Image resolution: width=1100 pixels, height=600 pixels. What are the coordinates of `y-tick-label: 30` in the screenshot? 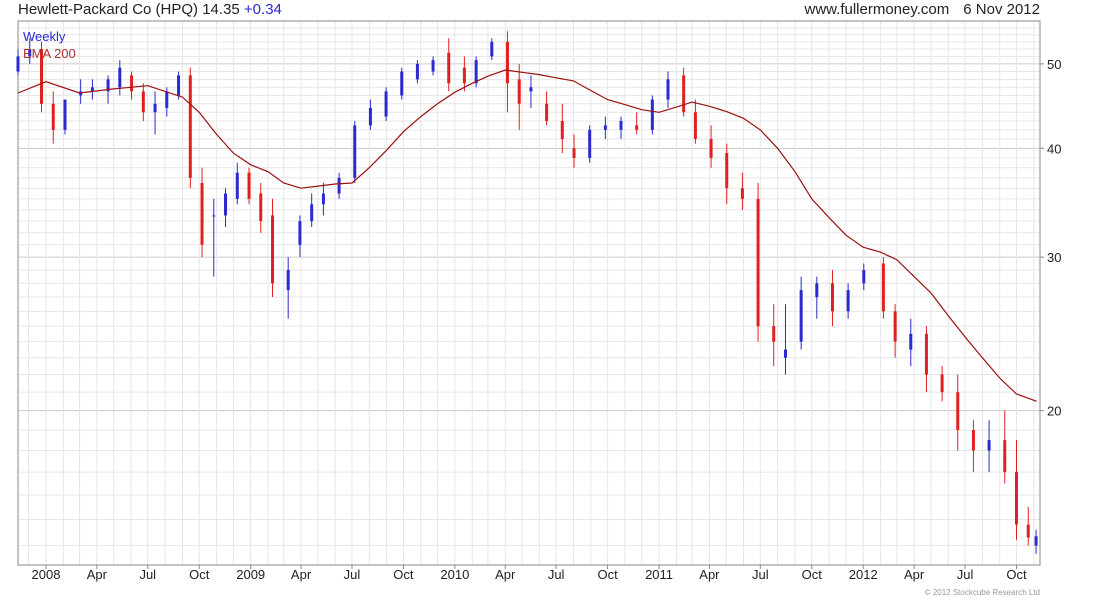 It's located at (1054, 257).